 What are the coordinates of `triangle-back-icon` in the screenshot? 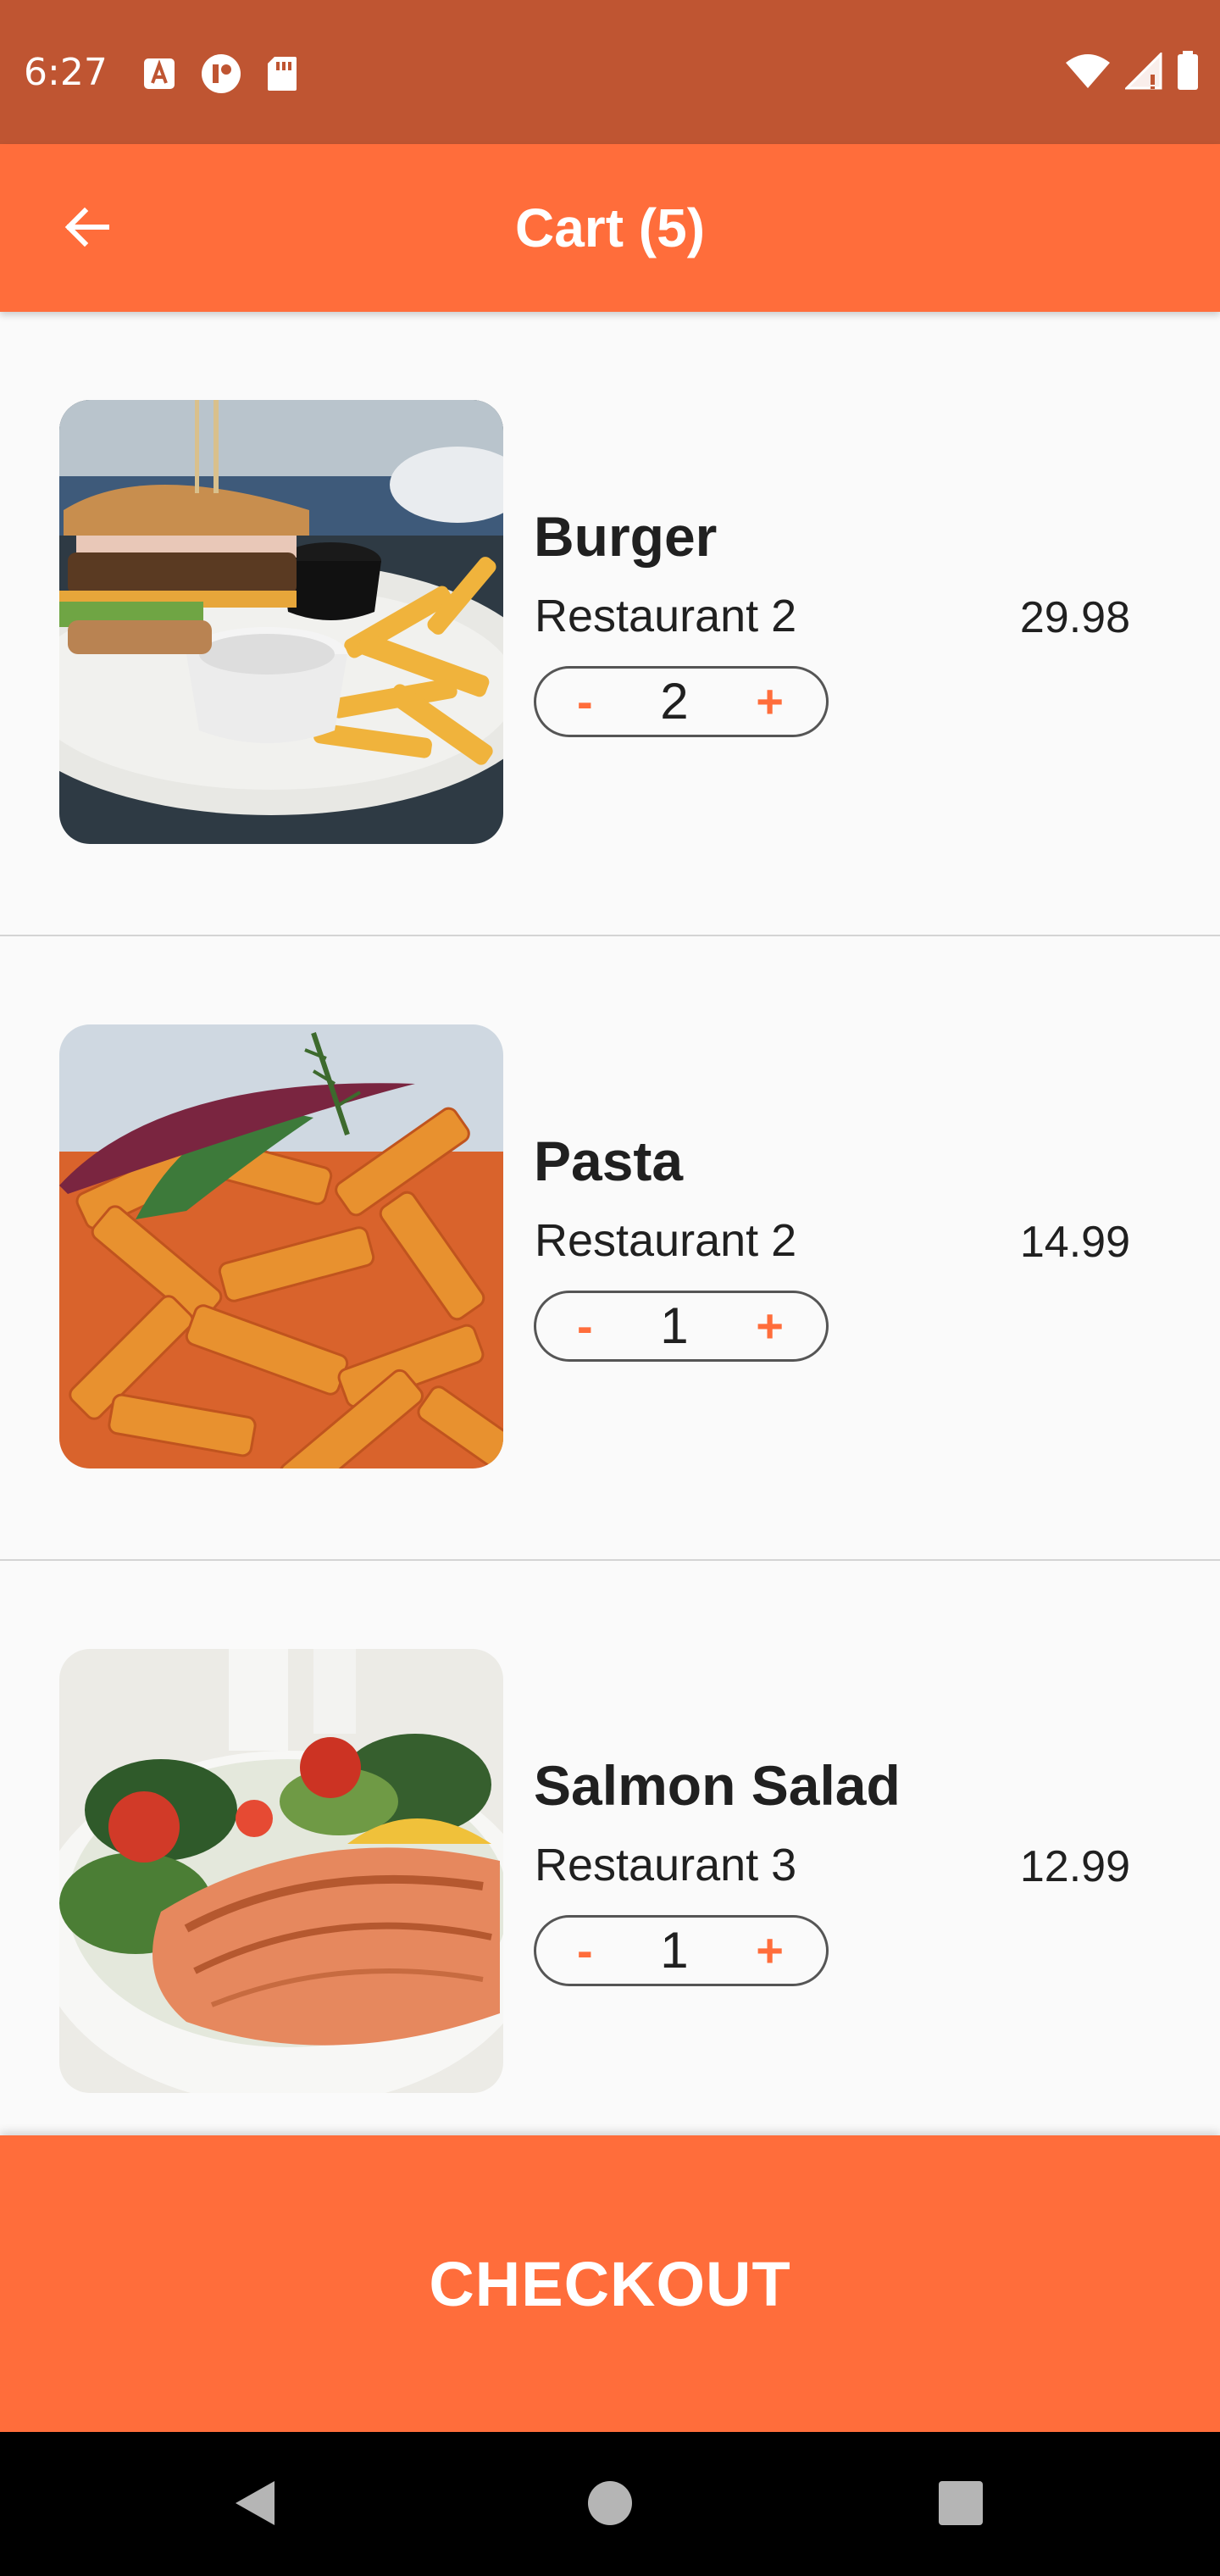 It's located at (254, 2505).